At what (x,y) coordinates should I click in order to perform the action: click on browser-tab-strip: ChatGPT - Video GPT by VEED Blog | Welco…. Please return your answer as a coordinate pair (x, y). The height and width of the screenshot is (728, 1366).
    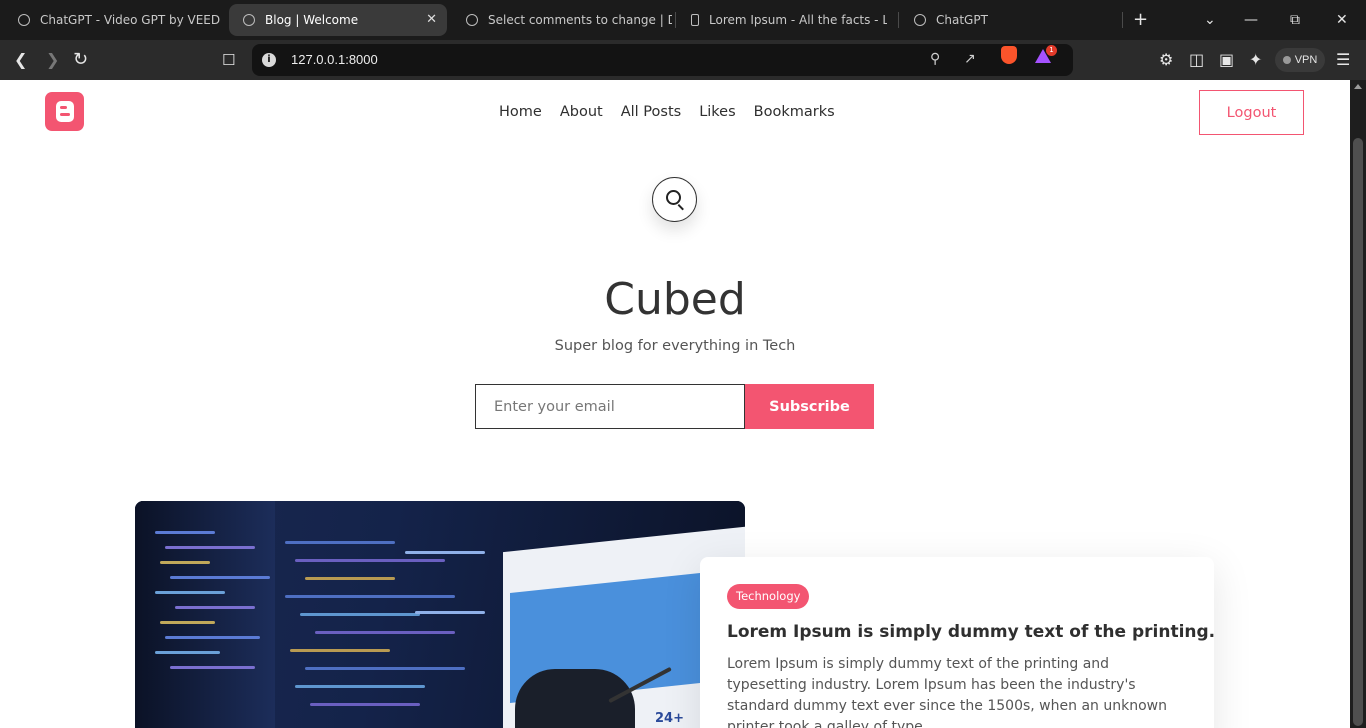
    Looking at the image, I should click on (683, 20).